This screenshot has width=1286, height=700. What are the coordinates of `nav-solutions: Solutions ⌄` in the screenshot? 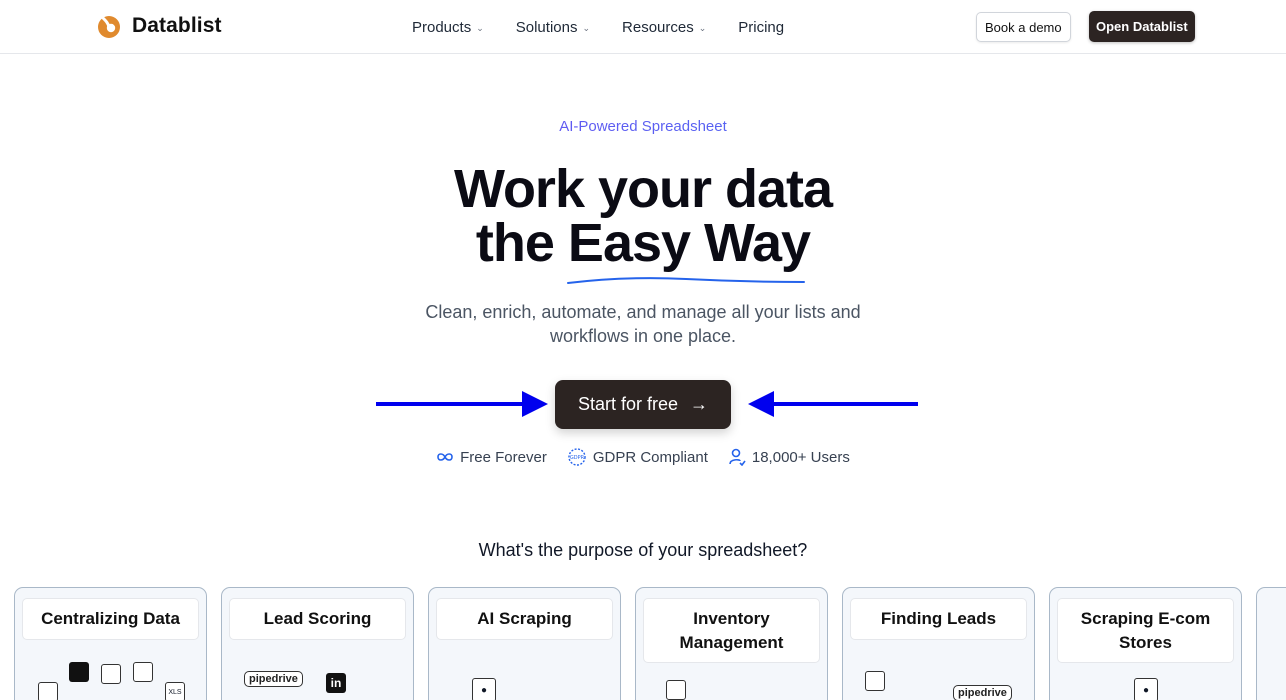 It's located at (553, 27).